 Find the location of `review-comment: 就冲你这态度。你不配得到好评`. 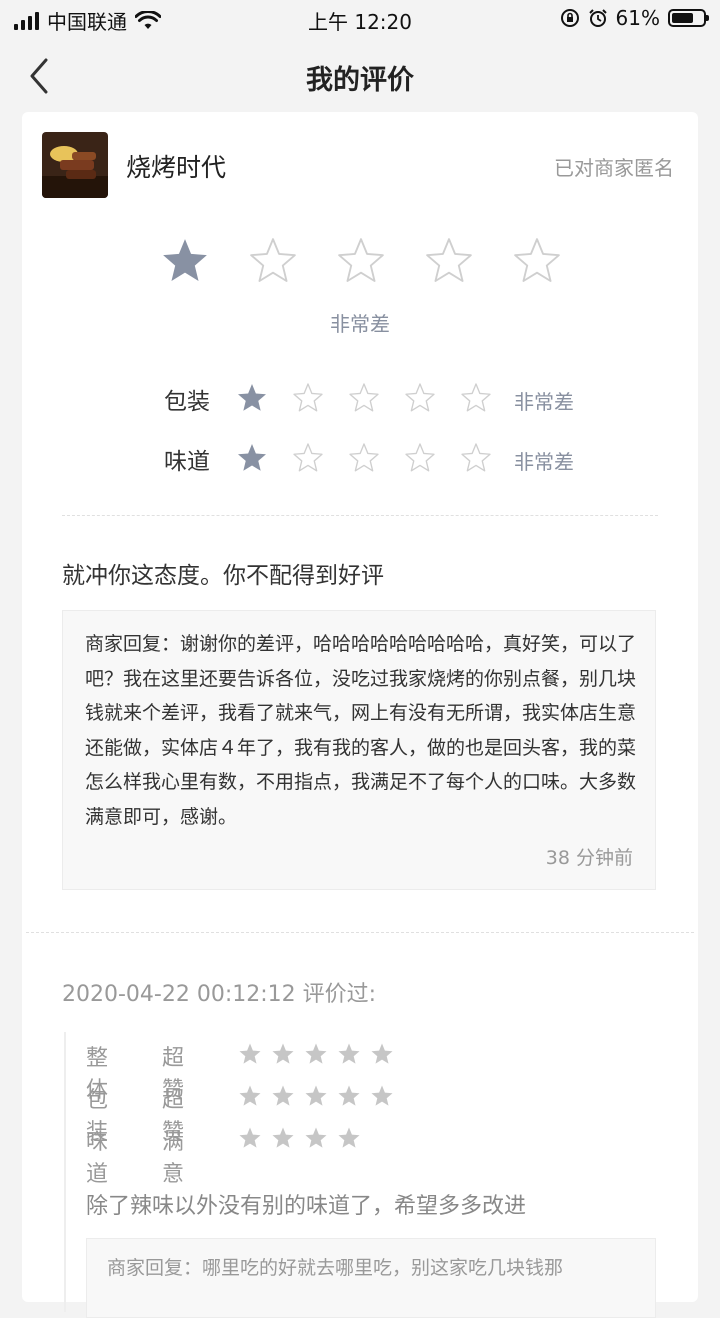

review-comment: 就冲你这态度。你不配得到好评 is located at coordinates (223, 576).